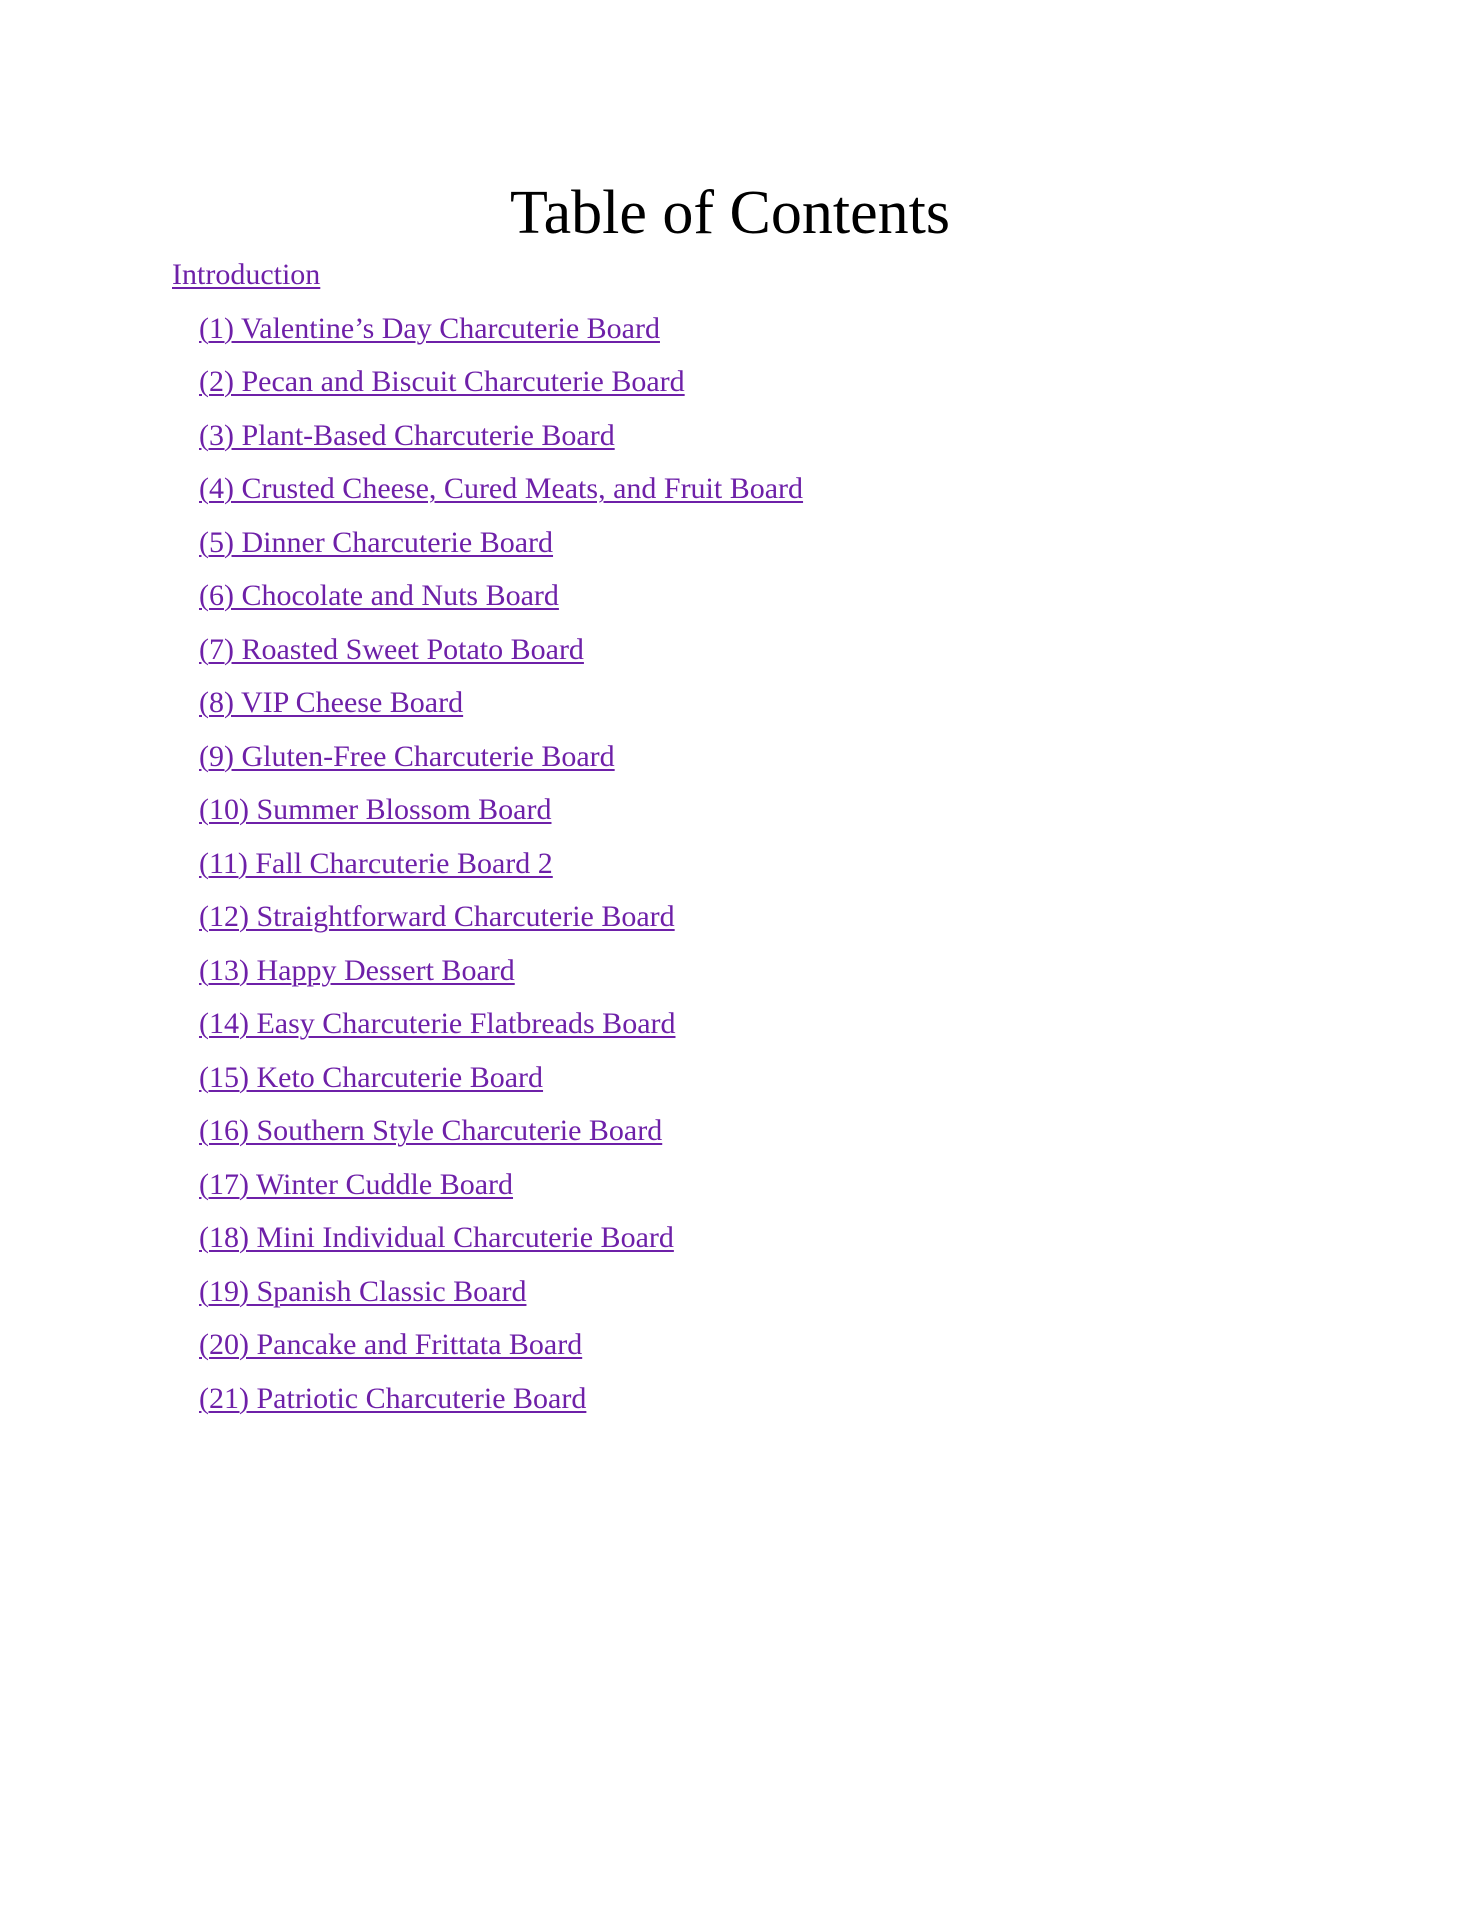  I want to click on toc-link: (11) Fall Charcuterie Board 2, so click(376, 863).